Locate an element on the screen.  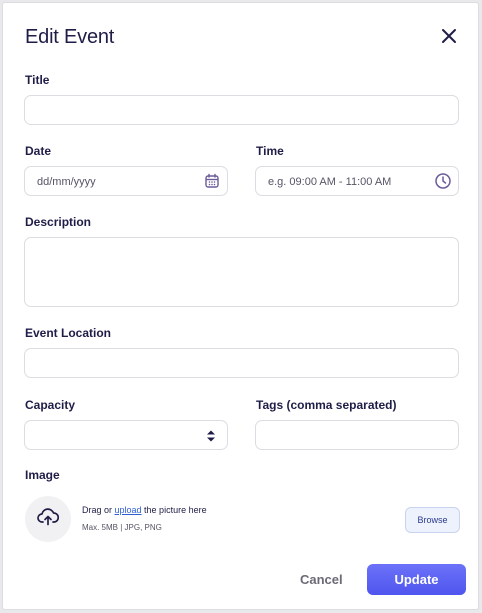
dialog-title: Edit Event is located at coordinates (70, 37).